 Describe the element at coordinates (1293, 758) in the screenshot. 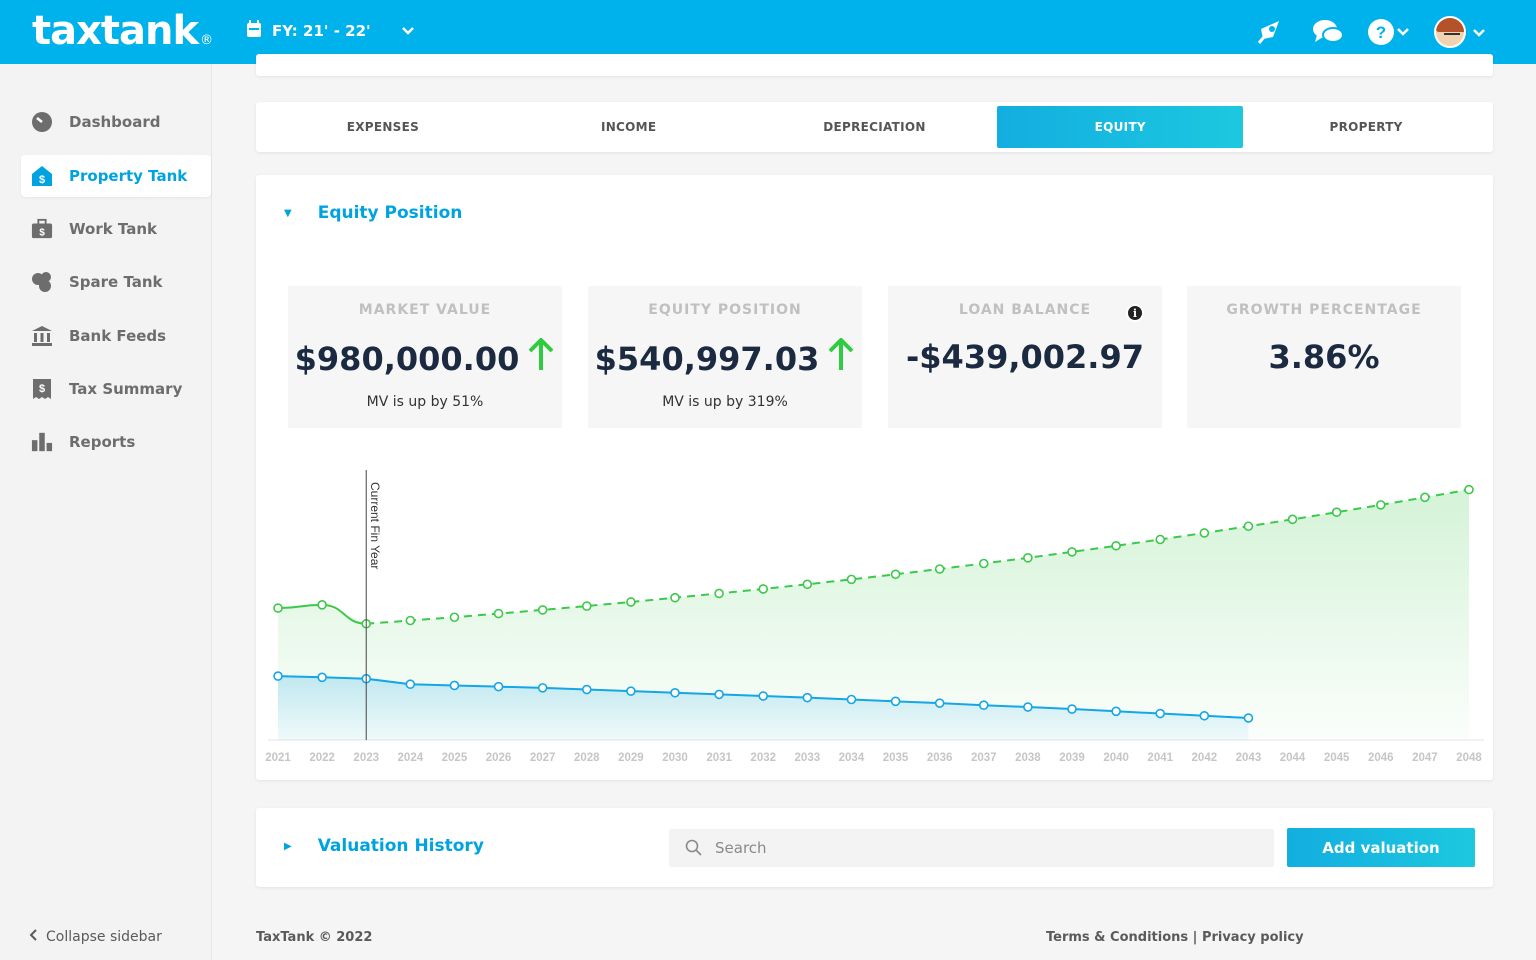

I see `x-tick-label: 2044` at that location.